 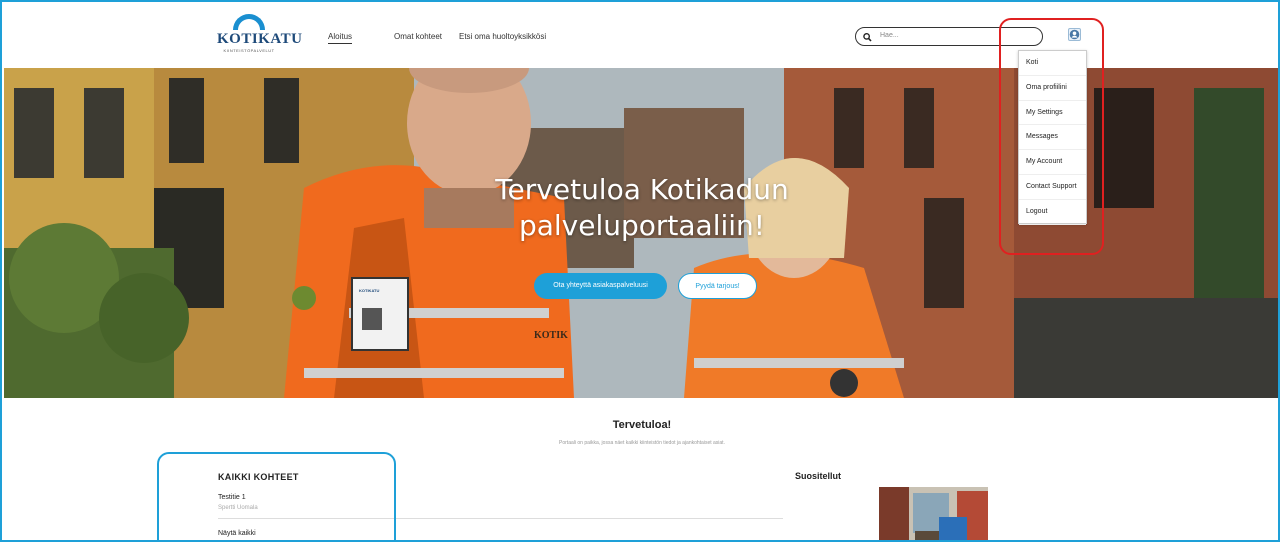 What do you see at coordinates (818, 476) in the screenshot?
I see `recommended-heading: Suositellut` at bounding box center [818, 476].